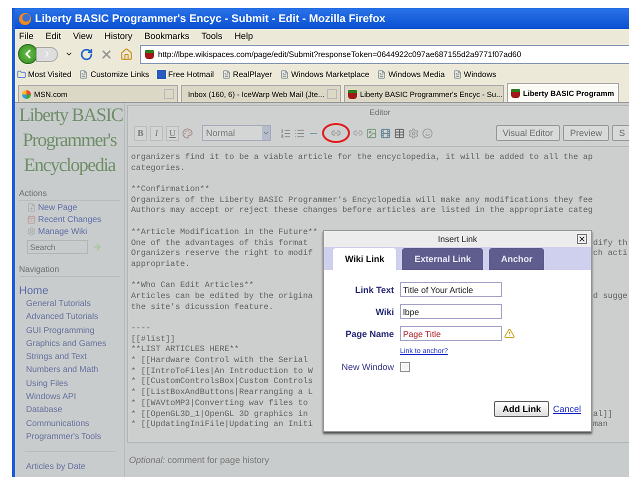 The image size is (629, 477). Describe the element at coordinates (224, 233) in the screenshot. I see `code-line: **Article Modification in the Future**` at that location.